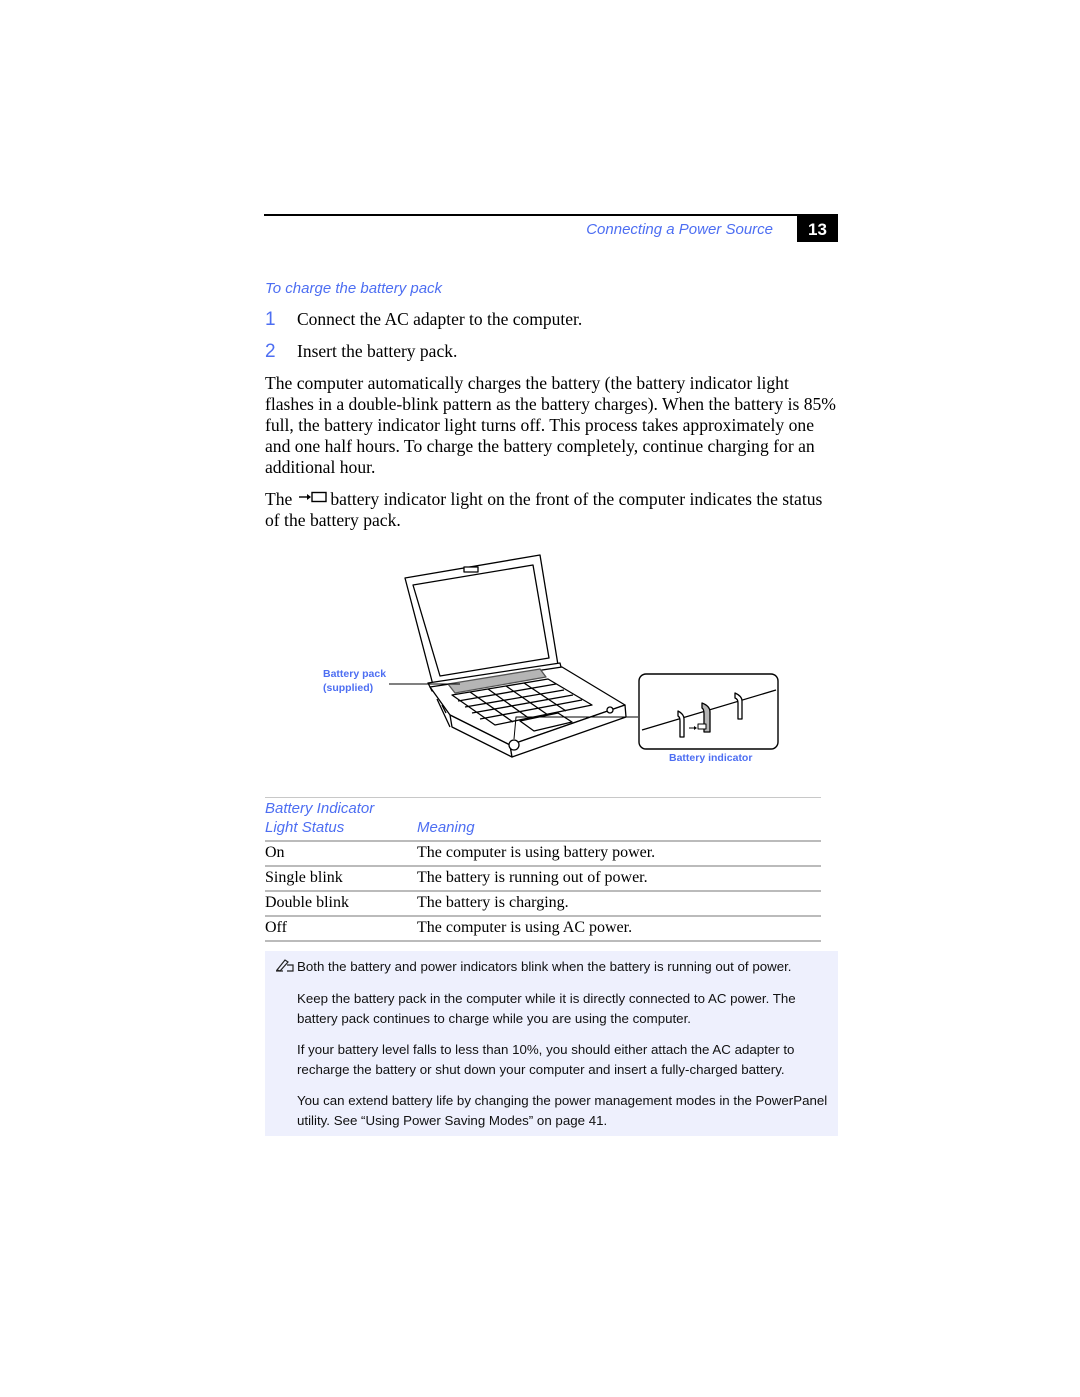 The width and height of the screenshot is (1080, 1397). I want to click on table-row: Double blink The battery is charging., so click(543, 903).